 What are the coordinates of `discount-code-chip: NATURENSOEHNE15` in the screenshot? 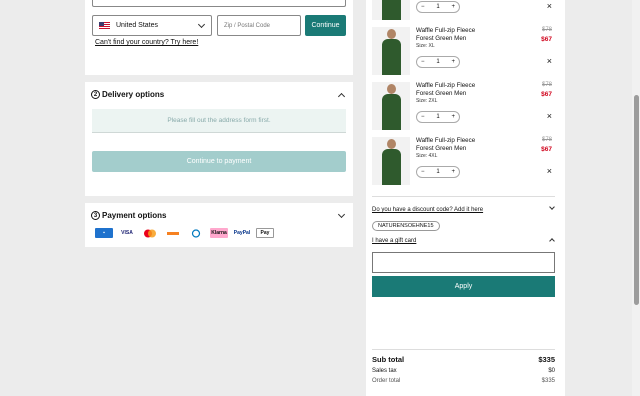 It's located at (406, 226).